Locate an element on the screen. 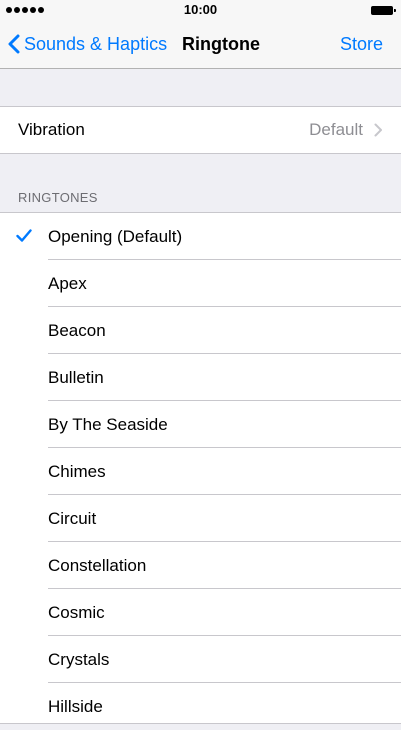 The width and height of the screenshot is (401, 730). status-bar: 10:00 is located at coordinates (200, 10).